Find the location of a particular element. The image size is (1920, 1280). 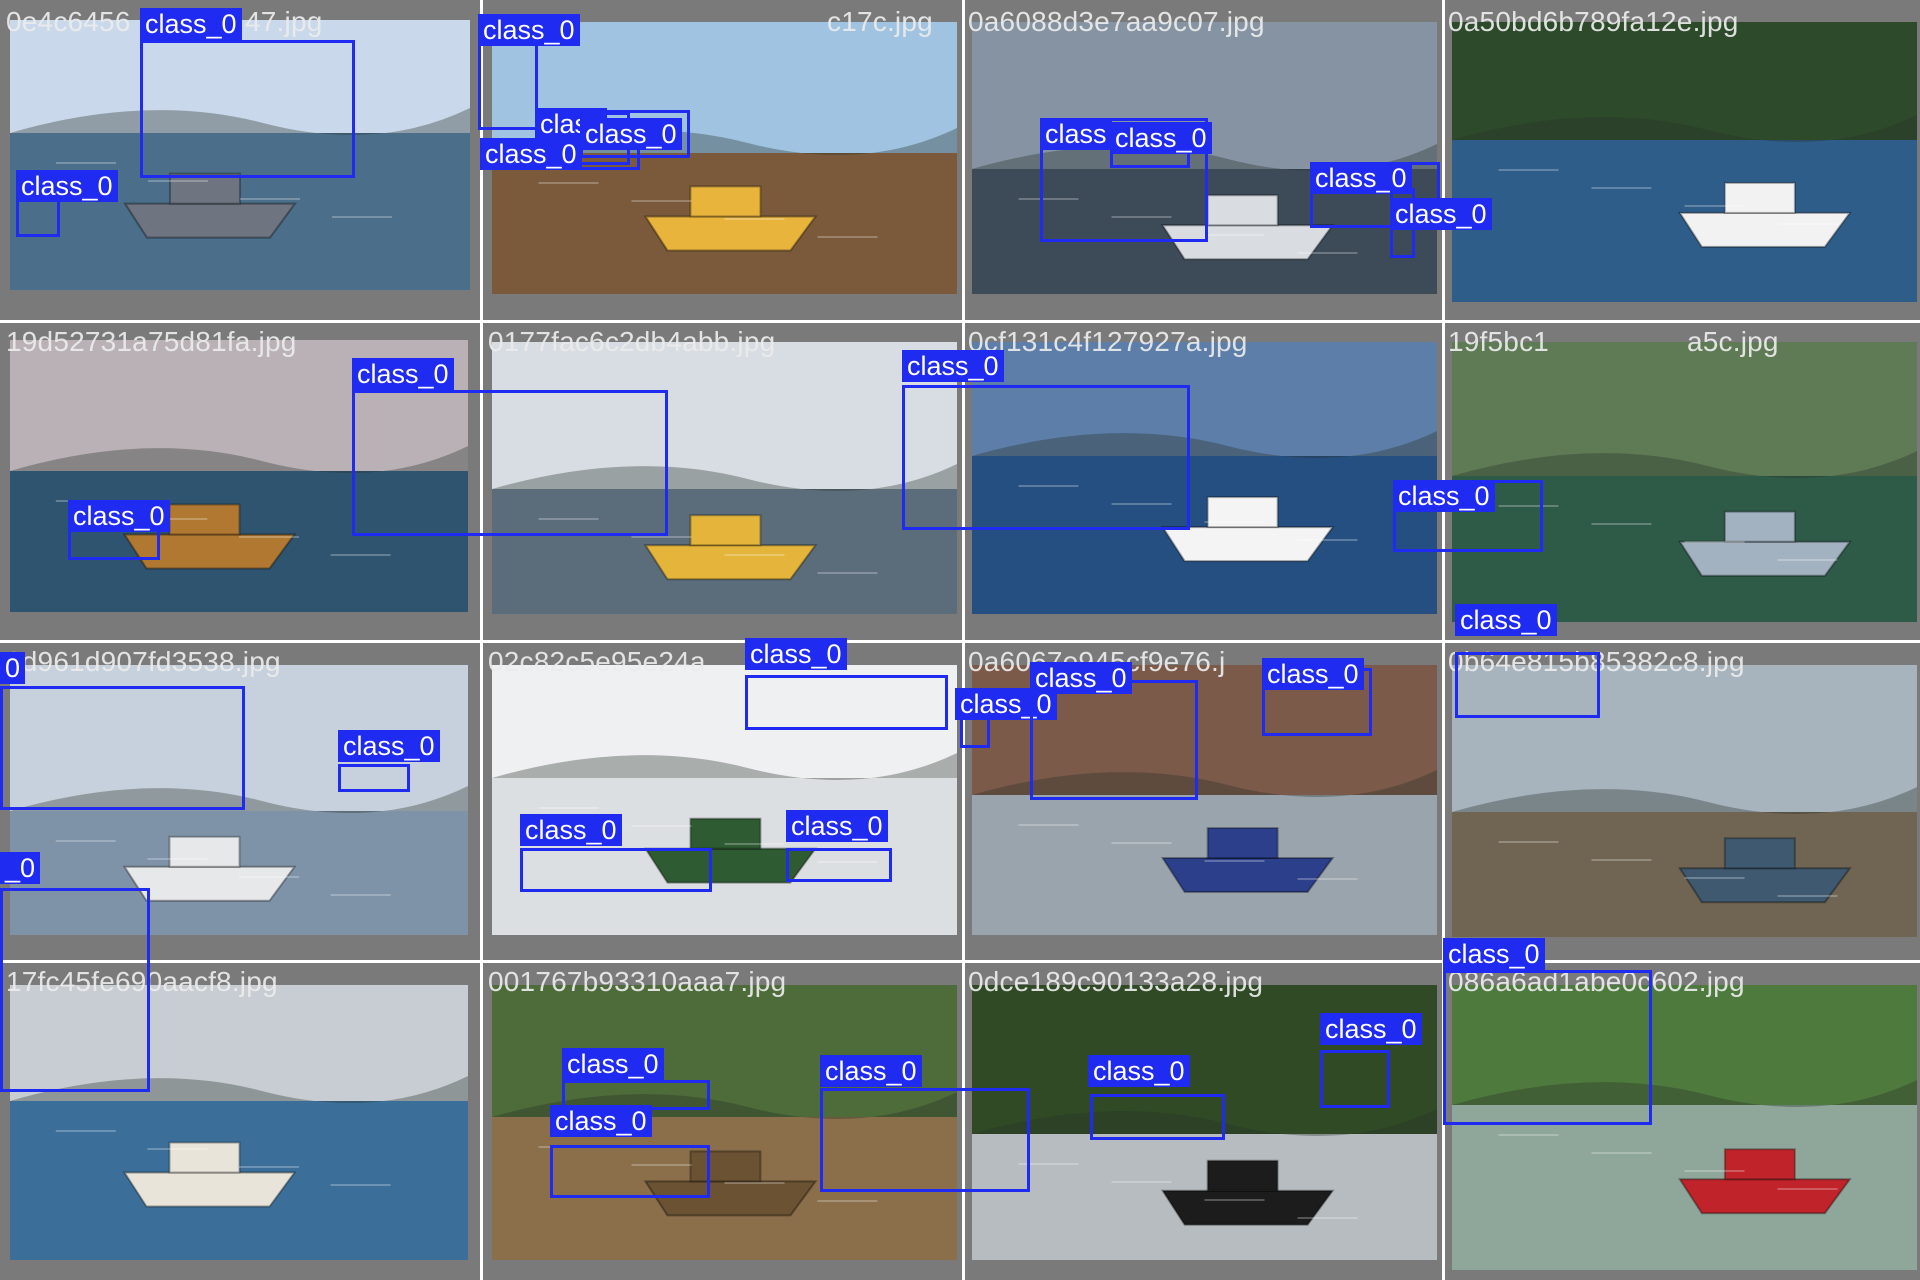

filename-label-tail: 47.jpg is located at coordinates (284, 21).